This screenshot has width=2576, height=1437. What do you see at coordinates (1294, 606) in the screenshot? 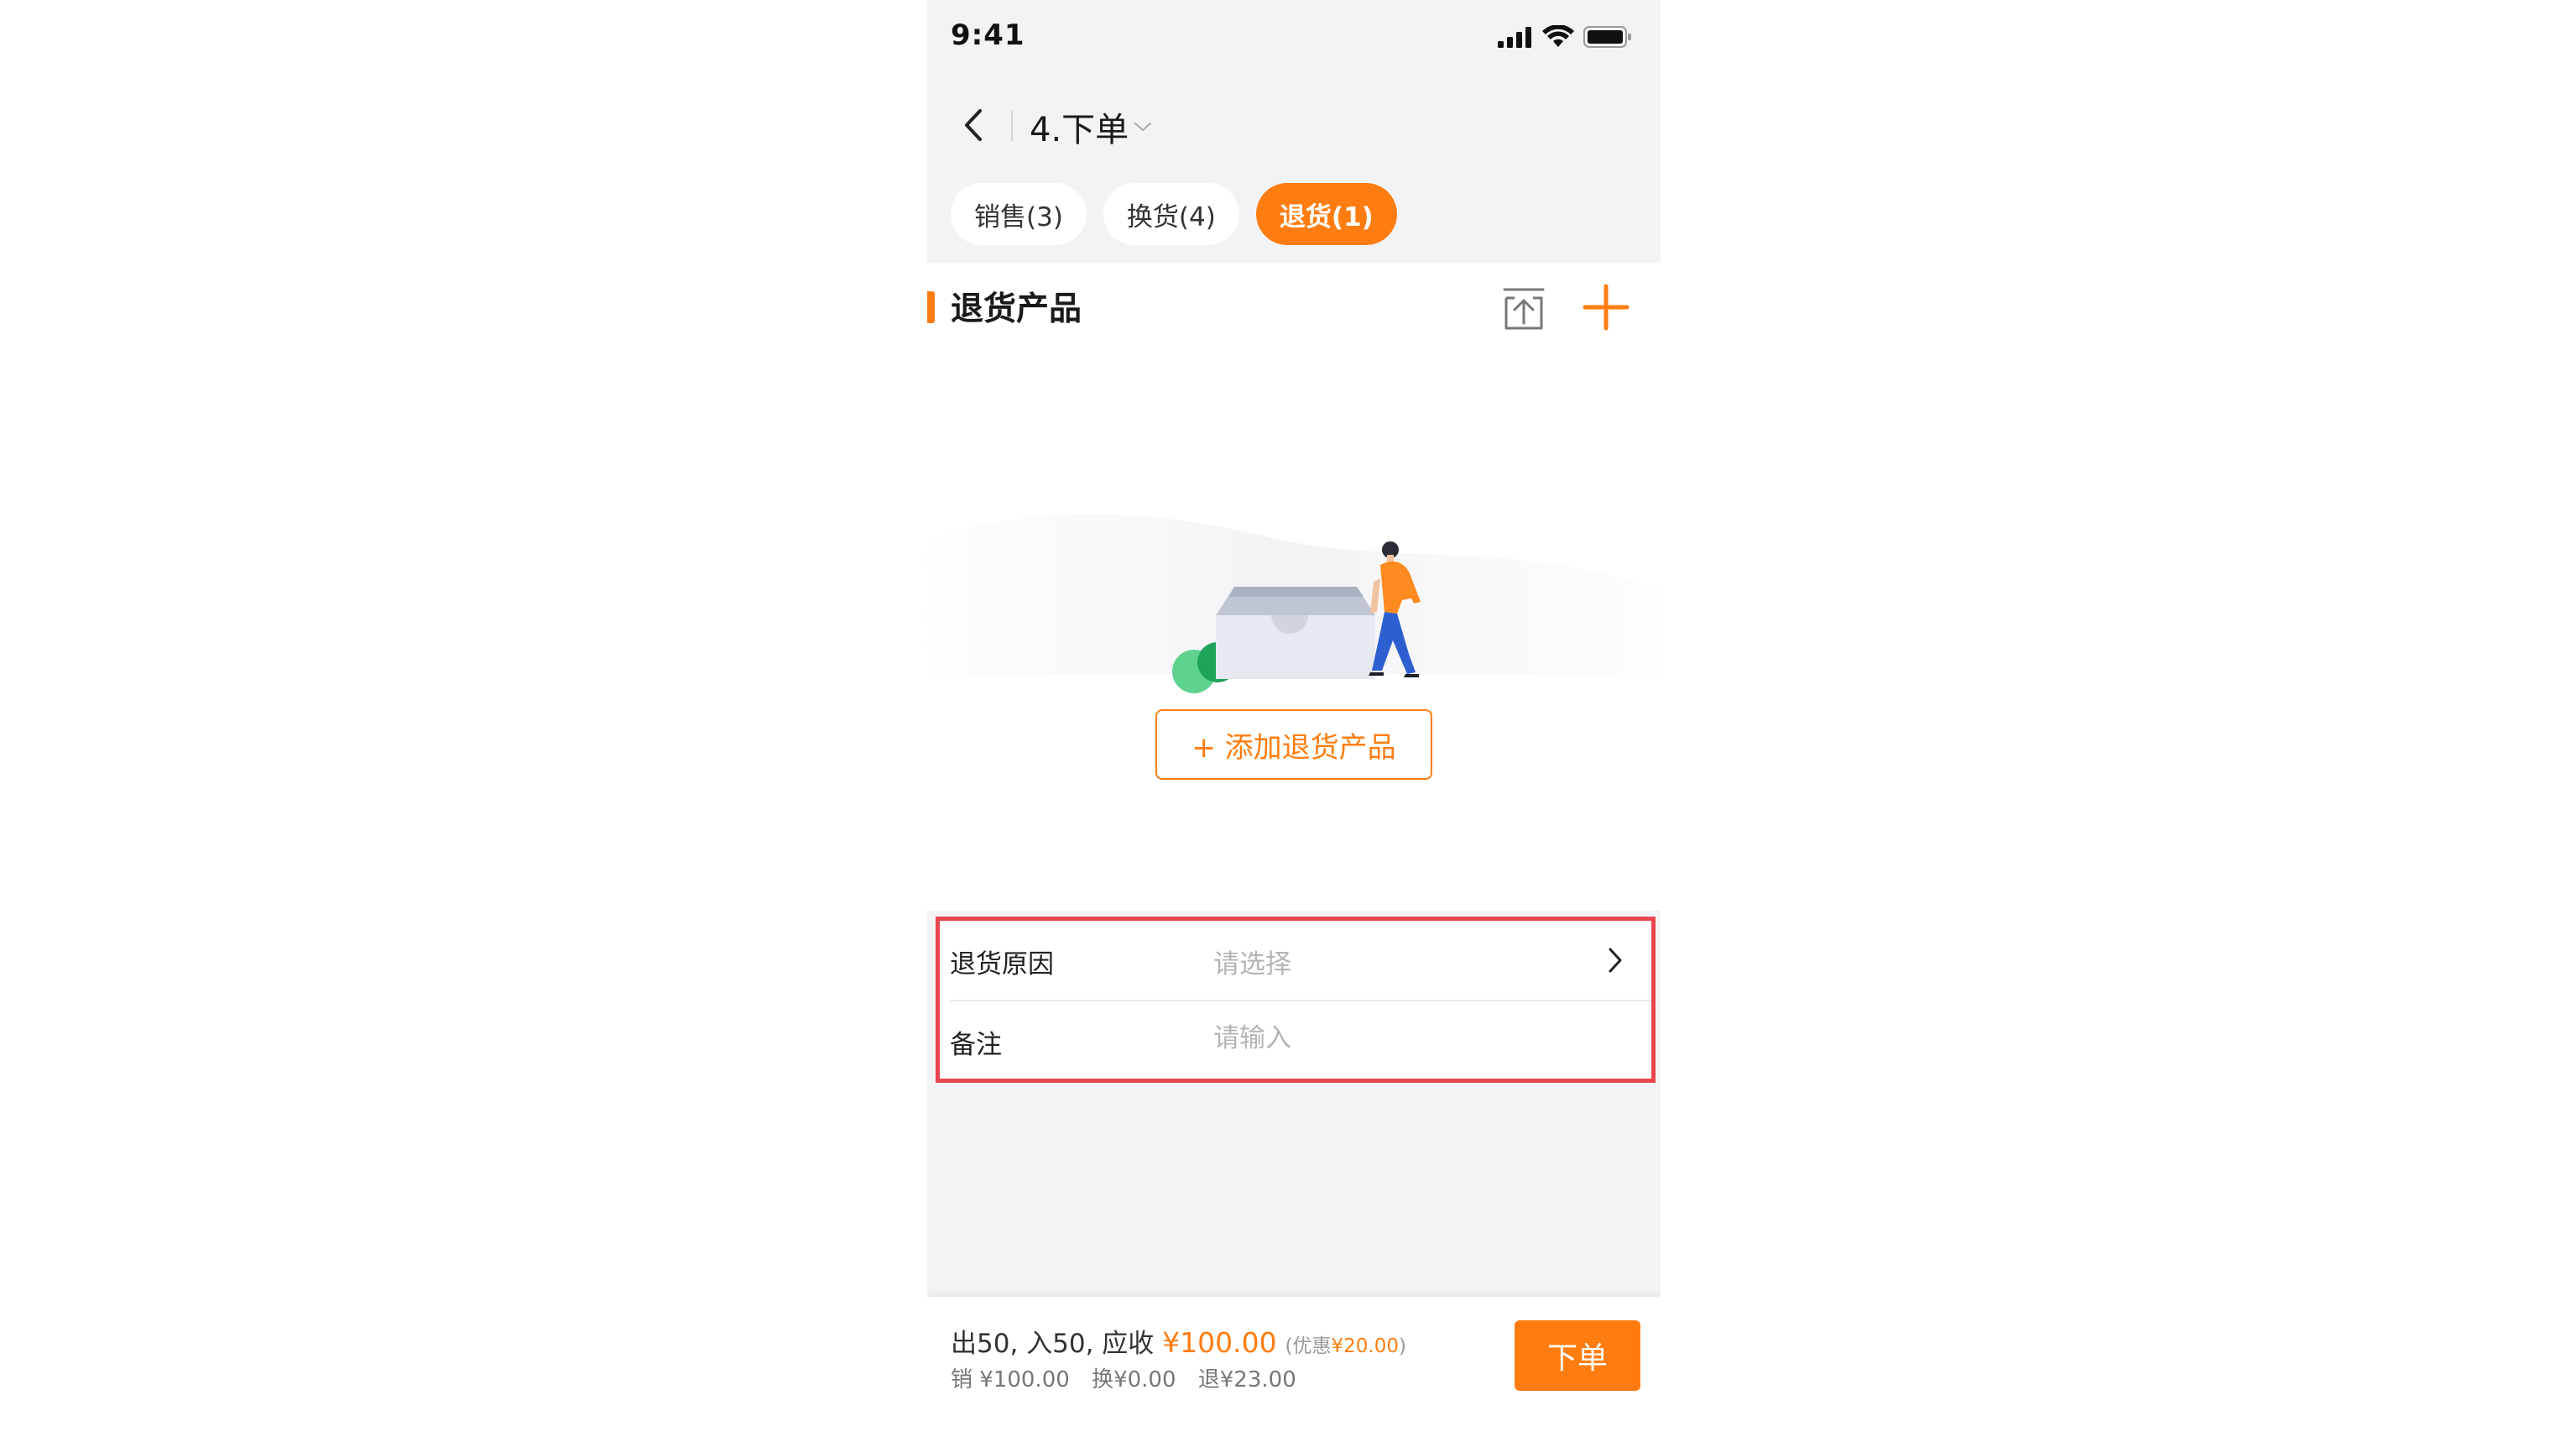
I see `empty-box-illustration` at bounding box center [1294, 606].